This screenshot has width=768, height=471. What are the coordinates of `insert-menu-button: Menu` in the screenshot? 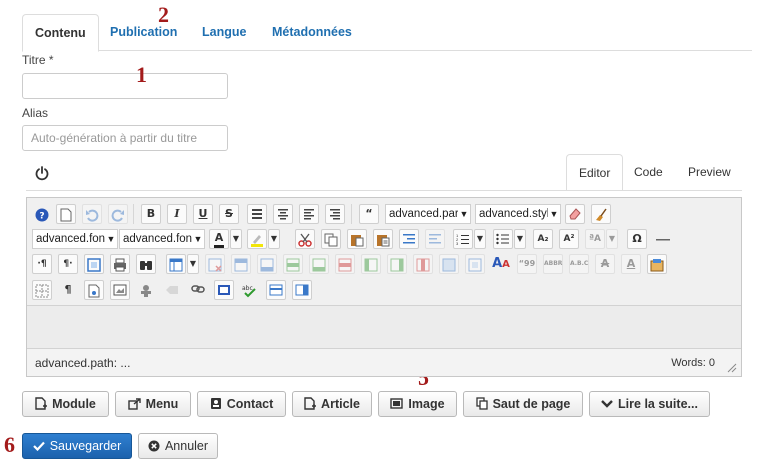 It's located at (153, 404).